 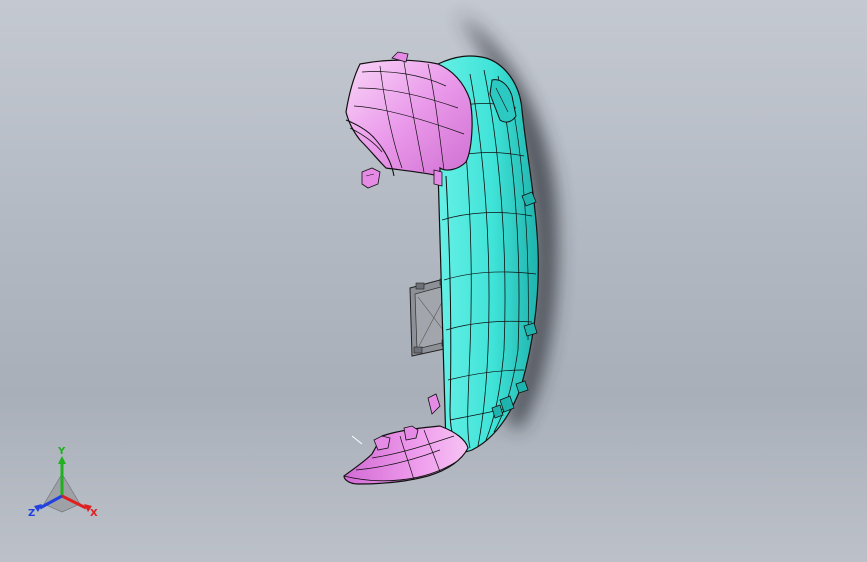 What do you see at coordinates (65, 484) in the screenshot?
I see `orientation-triad: Y X Z` at bounding box center [65, 484].